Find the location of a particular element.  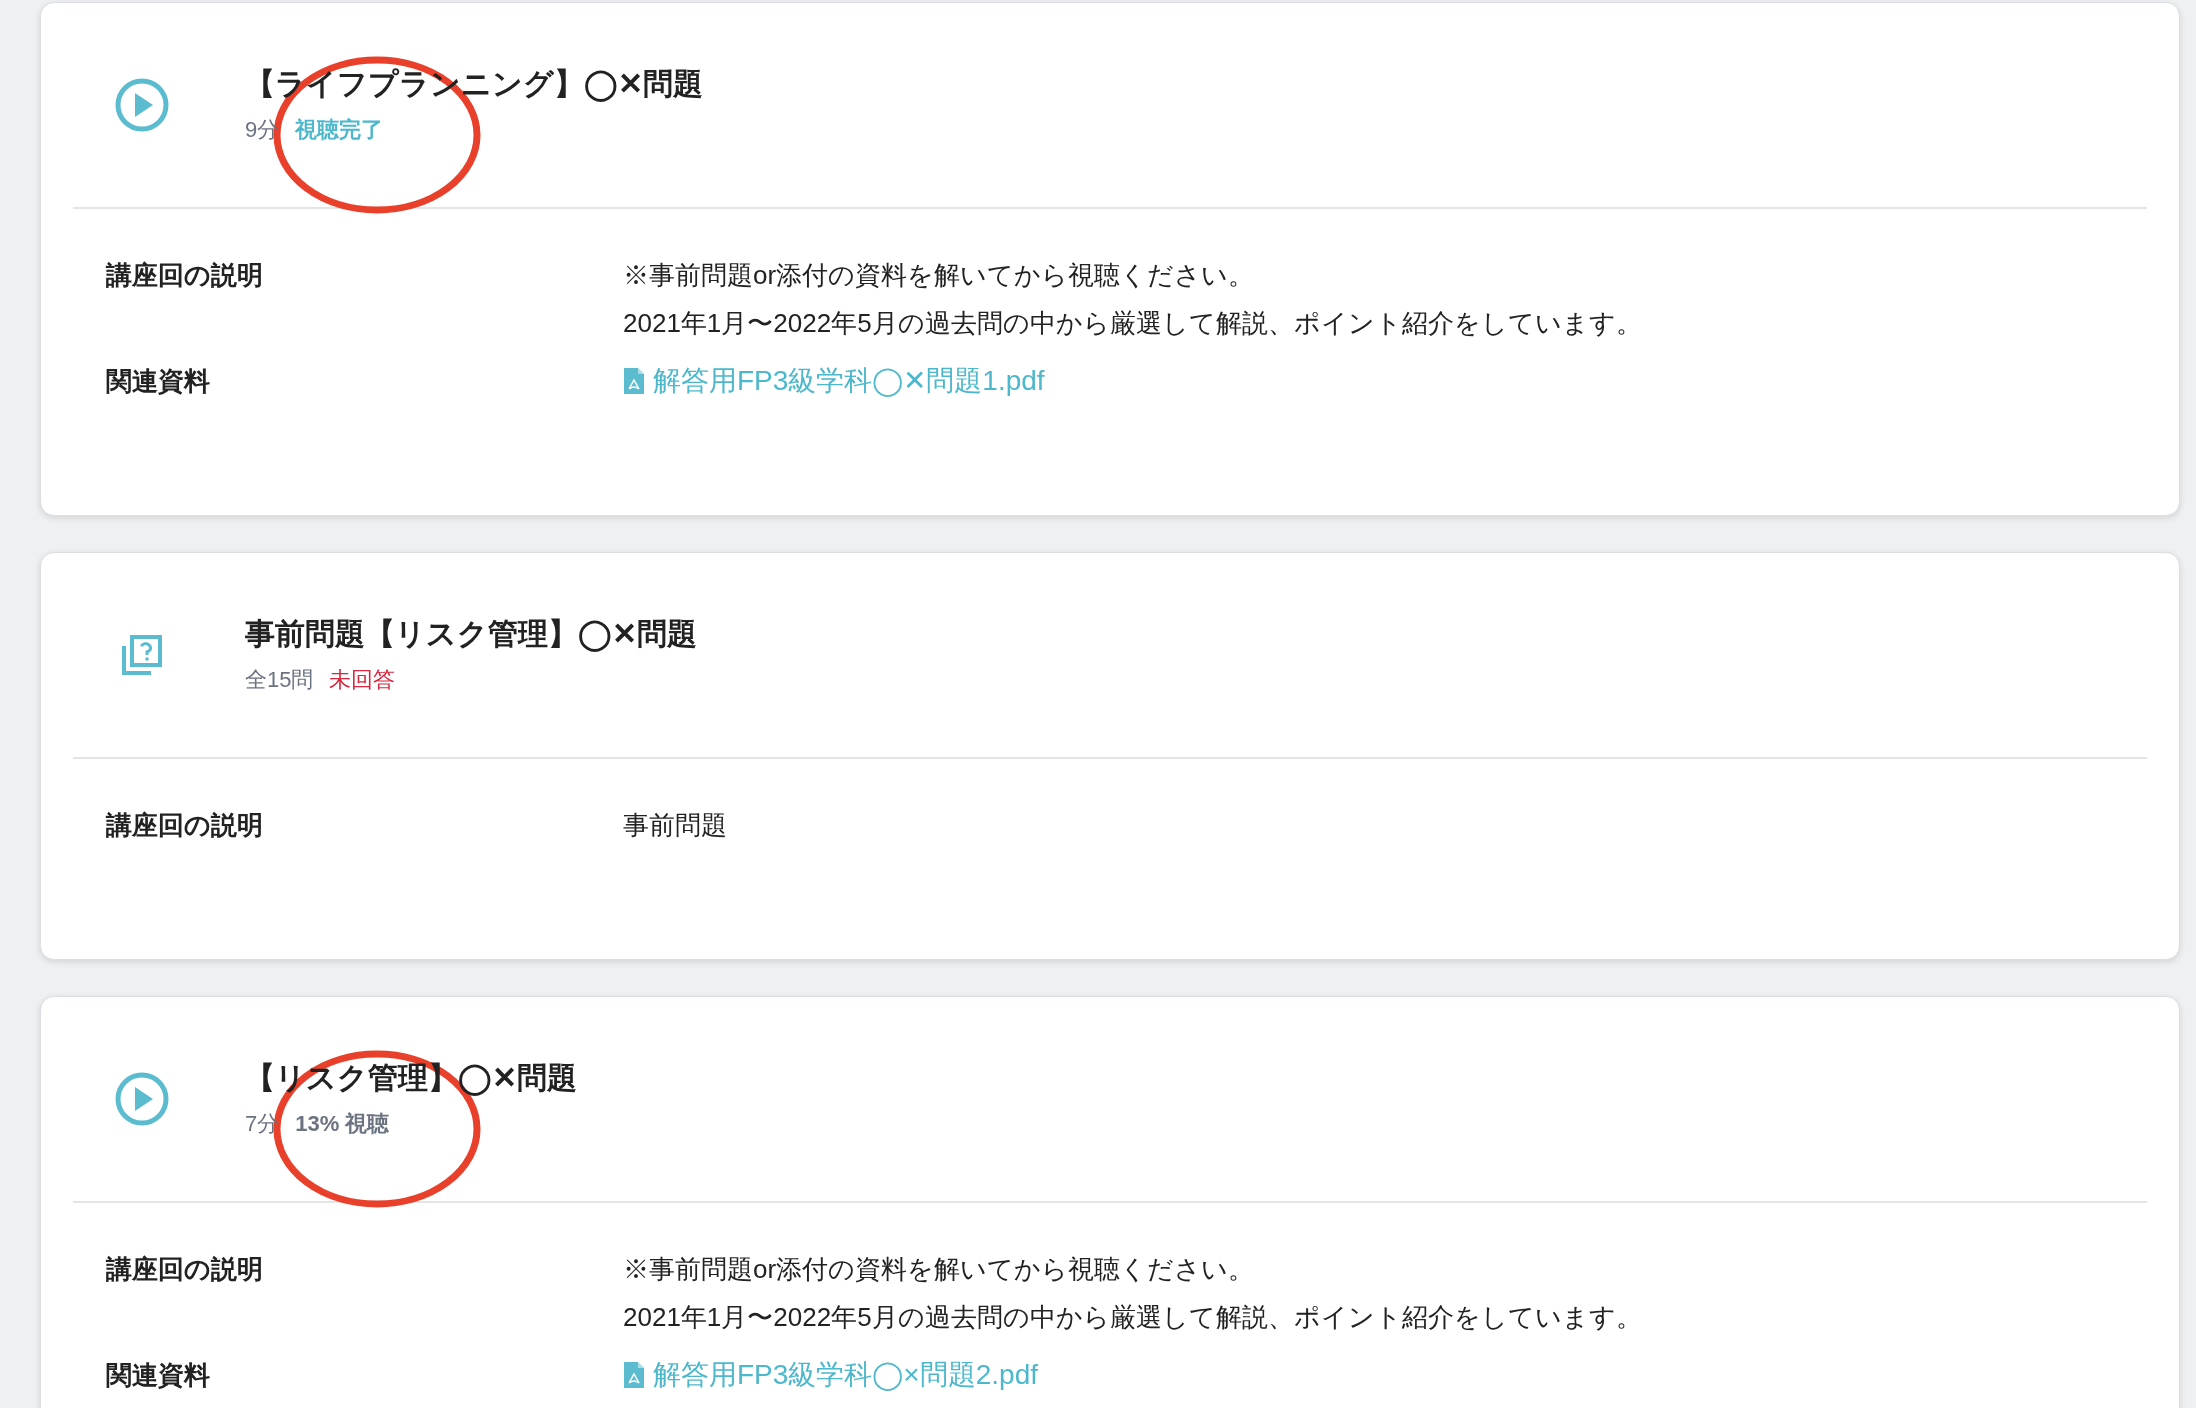

question-cards-icon is located at coordinates (142, 655).